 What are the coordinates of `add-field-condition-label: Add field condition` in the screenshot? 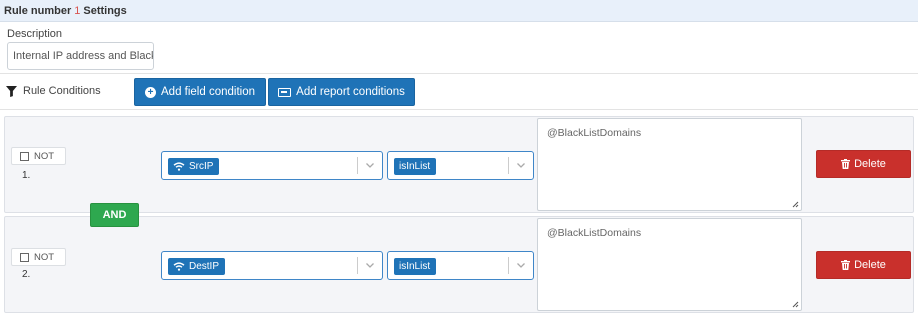 It's located at (208, 92).